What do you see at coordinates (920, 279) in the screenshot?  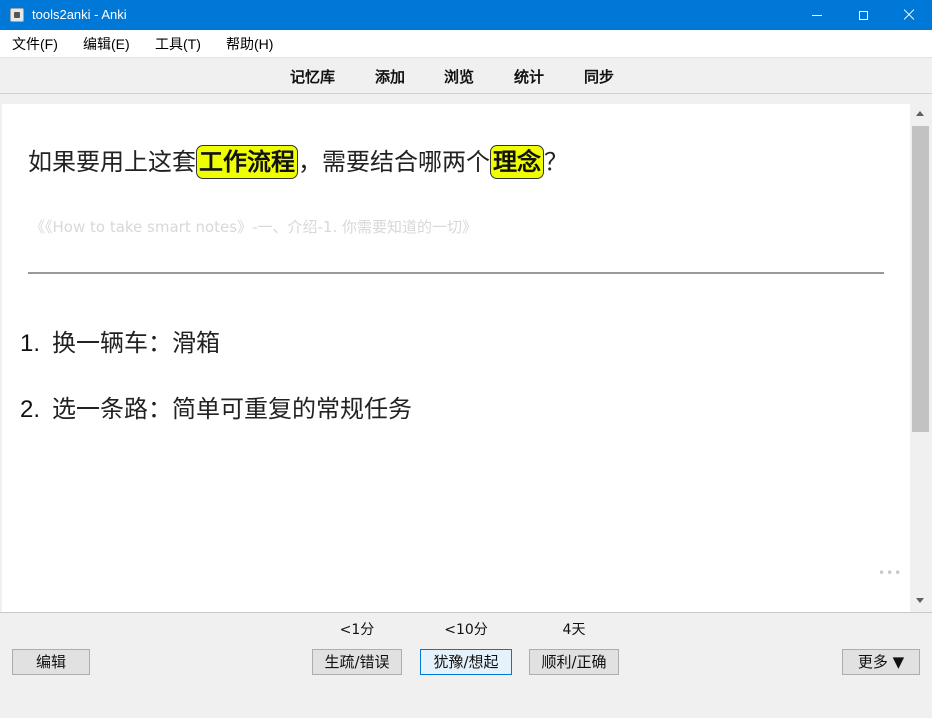 I see `scroll-thumb` at bounding box center [920, 279].